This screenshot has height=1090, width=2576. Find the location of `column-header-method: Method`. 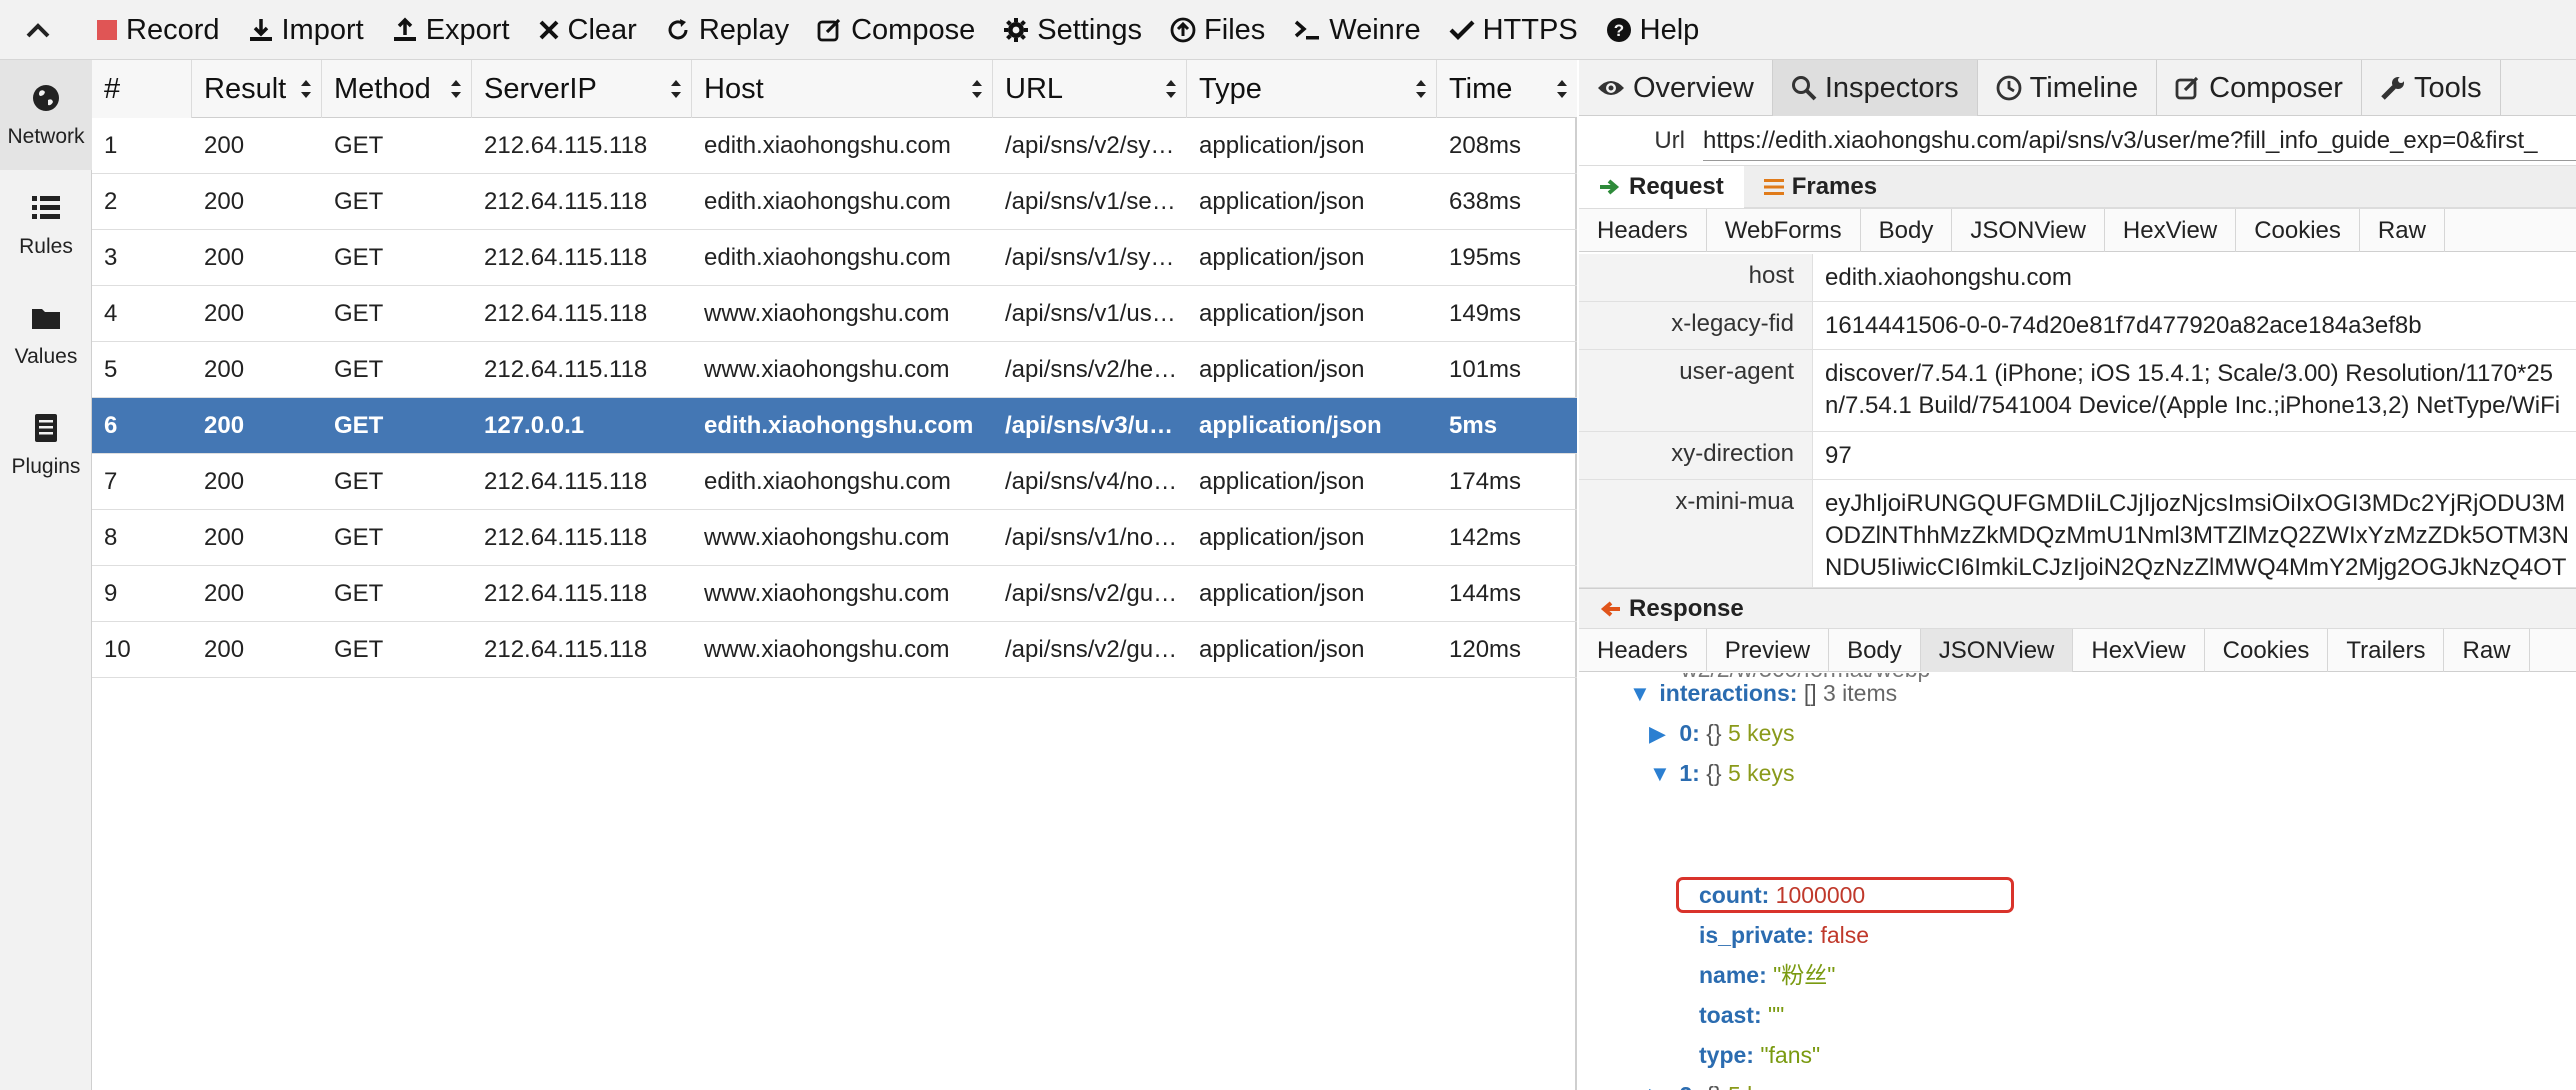

column-header-method: Method is located at coordinates (397, 89).